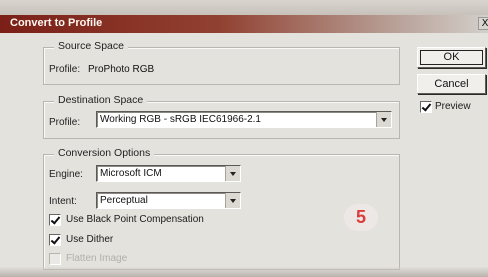 The width and height of the screenshot is (488, 277). Describe the element at coordinates (453, 106) in the screenshot. I see `preview-label: Preview` at that location.